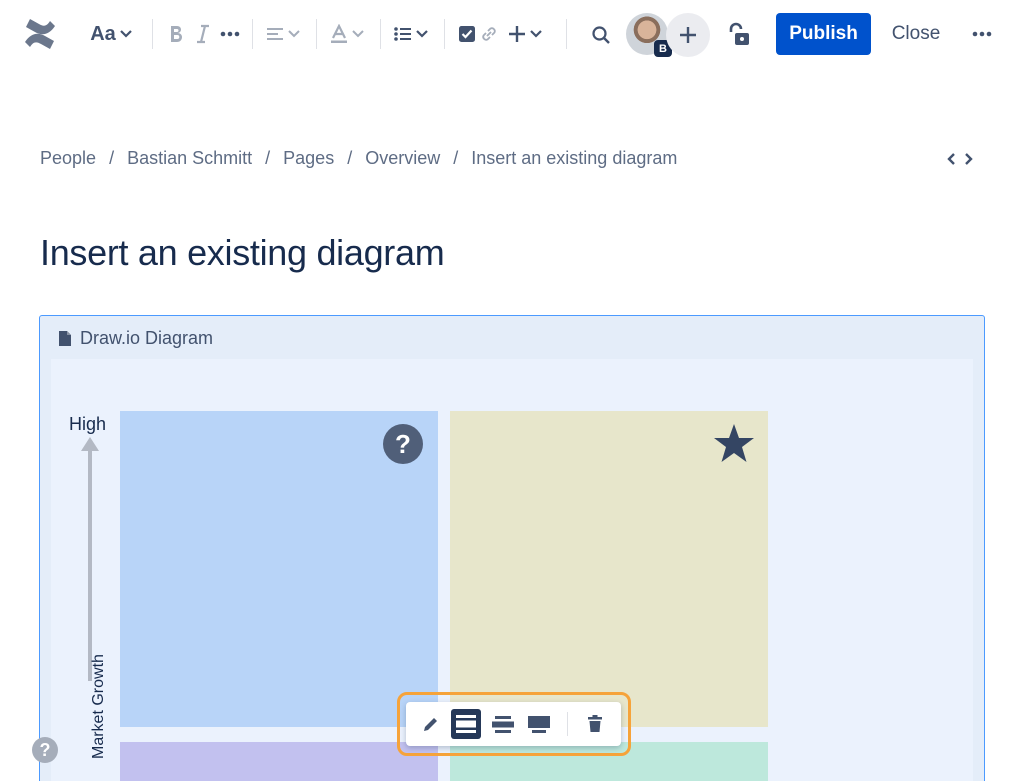 The width and height of the screenshot is (1024, 781). Describe the element at coordinates (65, 338) in the screenshot. I see `document-icon` at that location.